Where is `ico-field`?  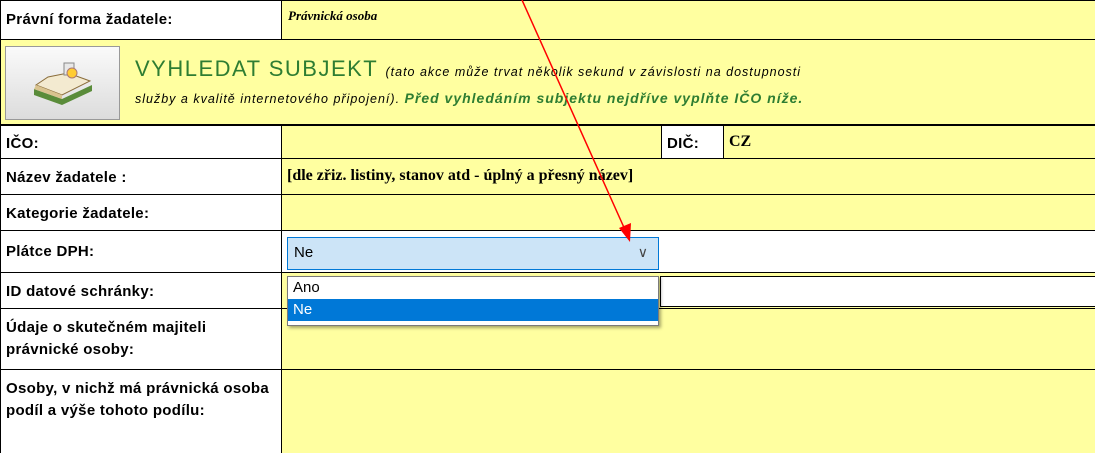 ico-field is located at coordinates (472, 142).